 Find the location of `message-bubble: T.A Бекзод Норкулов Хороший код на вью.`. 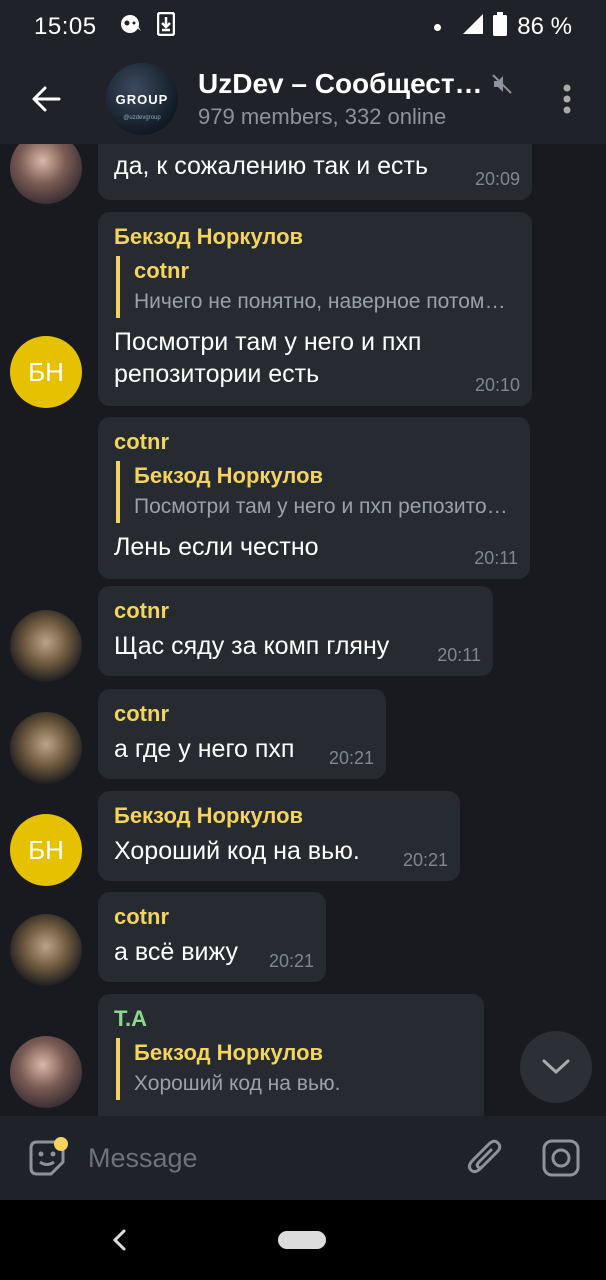

message-bubble: T.A Бекзод Норкулов Хороший код на вью. is located at coordinates (291, 1055).